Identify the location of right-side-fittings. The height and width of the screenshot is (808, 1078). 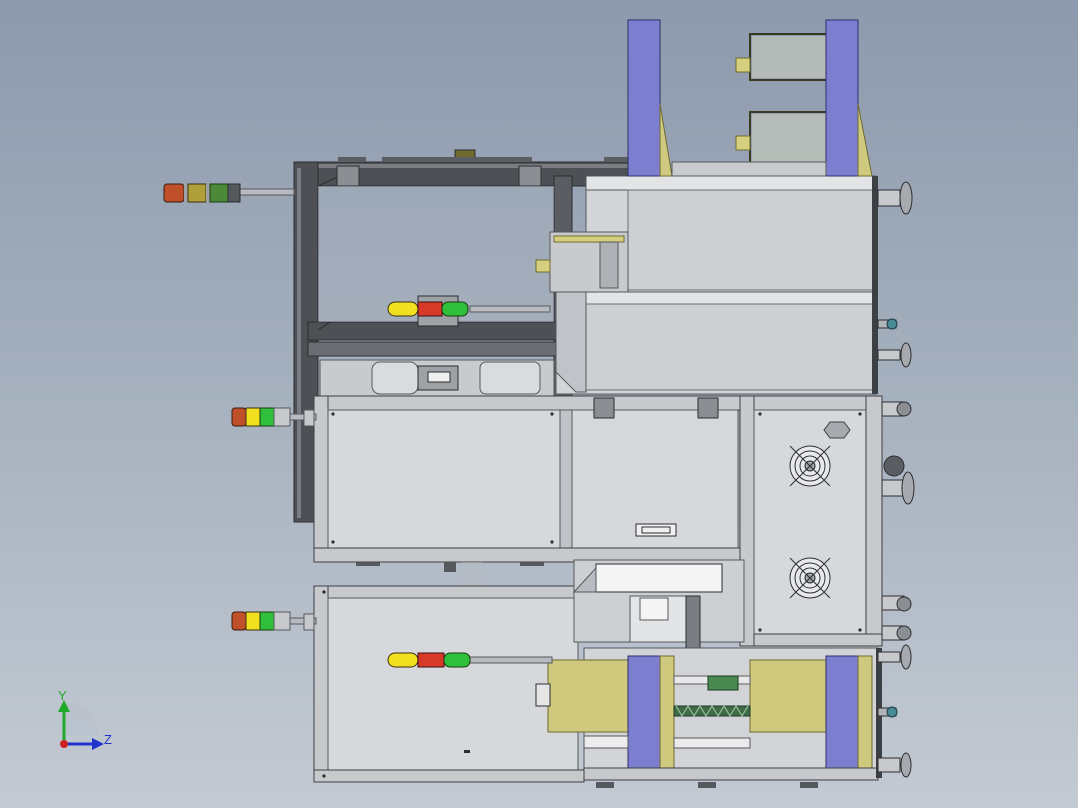
(896, 479).